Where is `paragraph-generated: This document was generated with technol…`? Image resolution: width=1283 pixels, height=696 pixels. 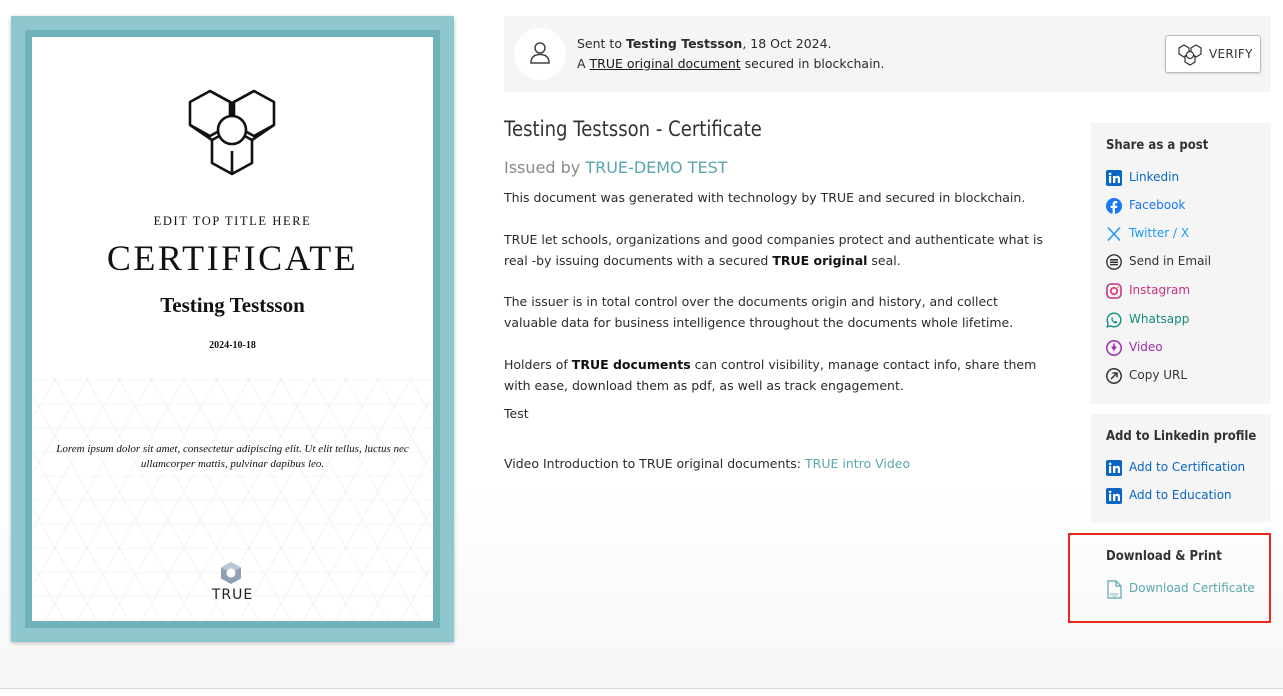 paragraph-generated: This document was generated with technol… is located at coordinates (765, 197).